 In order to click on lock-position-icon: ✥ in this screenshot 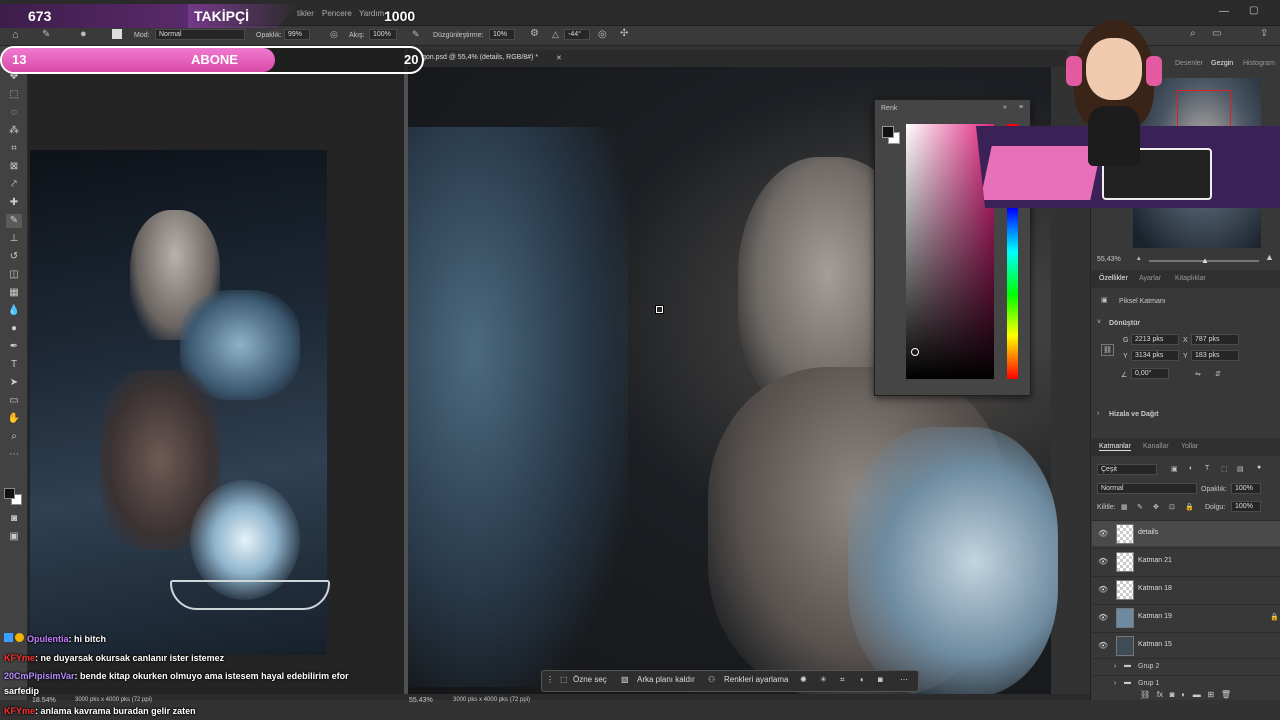, I will do `click(1156, 507)`.